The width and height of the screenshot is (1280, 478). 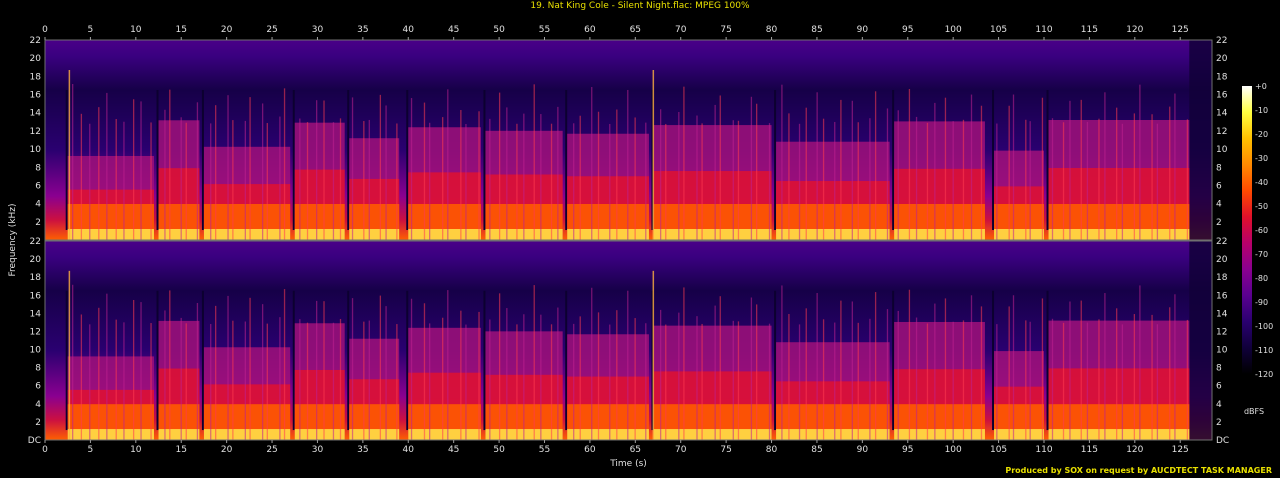 I want to click on x-tick-label-bottom: 35, so click(x=362, y=450).